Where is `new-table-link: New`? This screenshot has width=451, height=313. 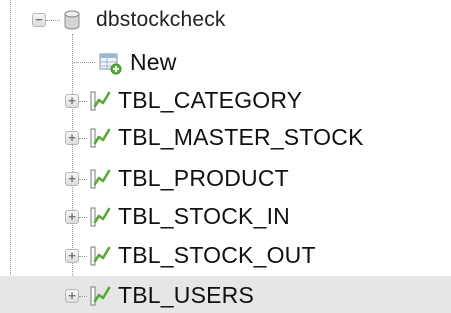 new-table-link: New is located at coordinates (153, 62).